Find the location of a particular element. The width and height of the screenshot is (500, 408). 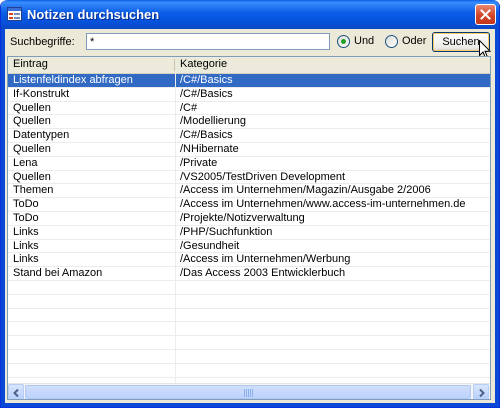

cell-kategorie: /Modellierung is located at coordinates (213, 121).